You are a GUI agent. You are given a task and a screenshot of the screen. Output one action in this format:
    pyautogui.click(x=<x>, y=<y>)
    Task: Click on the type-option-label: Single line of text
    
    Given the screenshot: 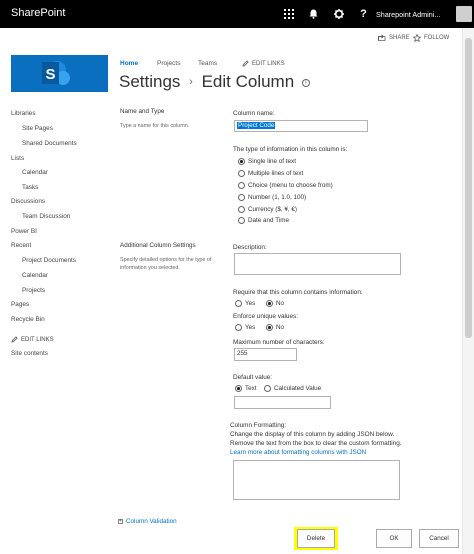 What is the action you would take?
    pyautogui.click(x=272, y=161)
    